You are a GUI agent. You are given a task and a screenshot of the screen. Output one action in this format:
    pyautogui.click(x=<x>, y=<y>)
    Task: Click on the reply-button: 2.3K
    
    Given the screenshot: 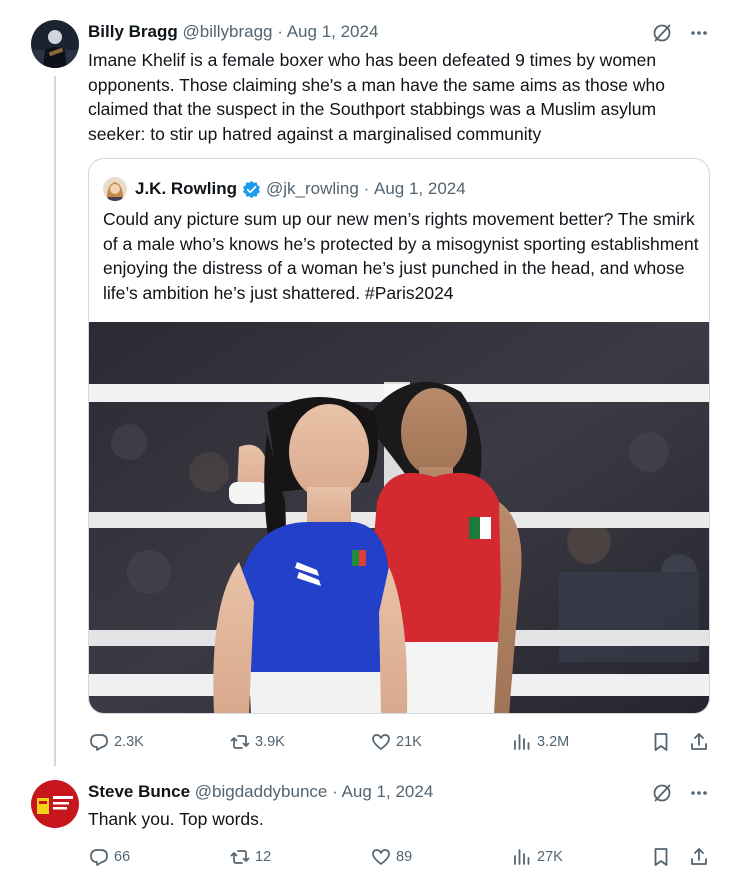 What is the action you would take?
    pyautogui.click(x=116, y=742)
    